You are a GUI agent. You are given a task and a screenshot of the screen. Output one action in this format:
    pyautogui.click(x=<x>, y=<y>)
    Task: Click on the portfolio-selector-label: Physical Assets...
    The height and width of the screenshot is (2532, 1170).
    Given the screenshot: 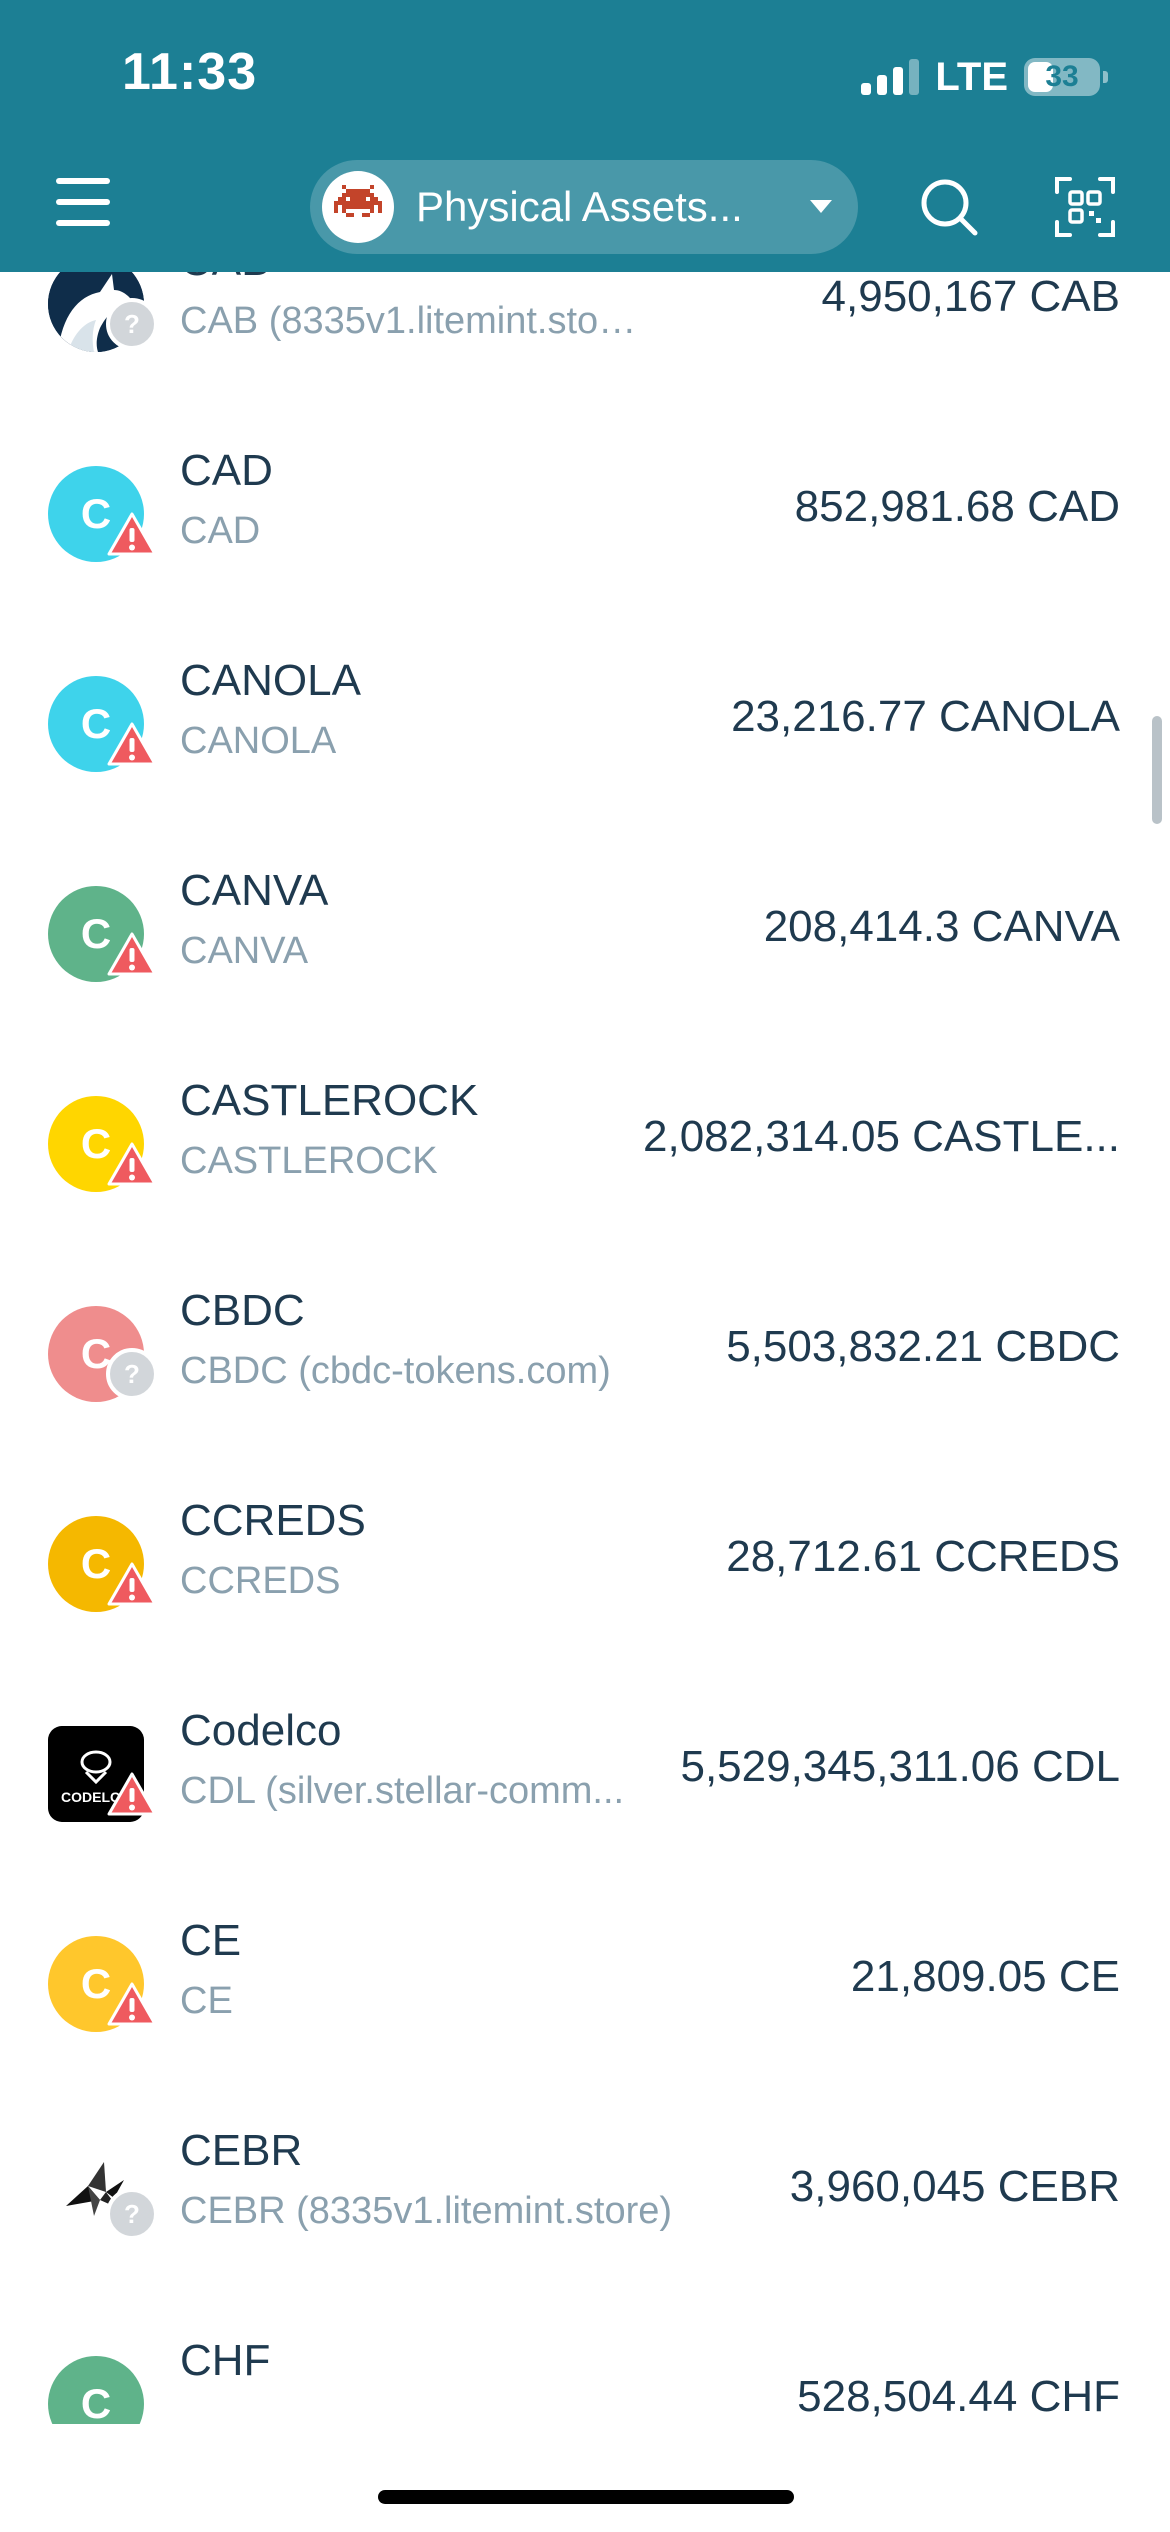 What is the action you would take?
    pyautogui.click(x=579, y=206)
    